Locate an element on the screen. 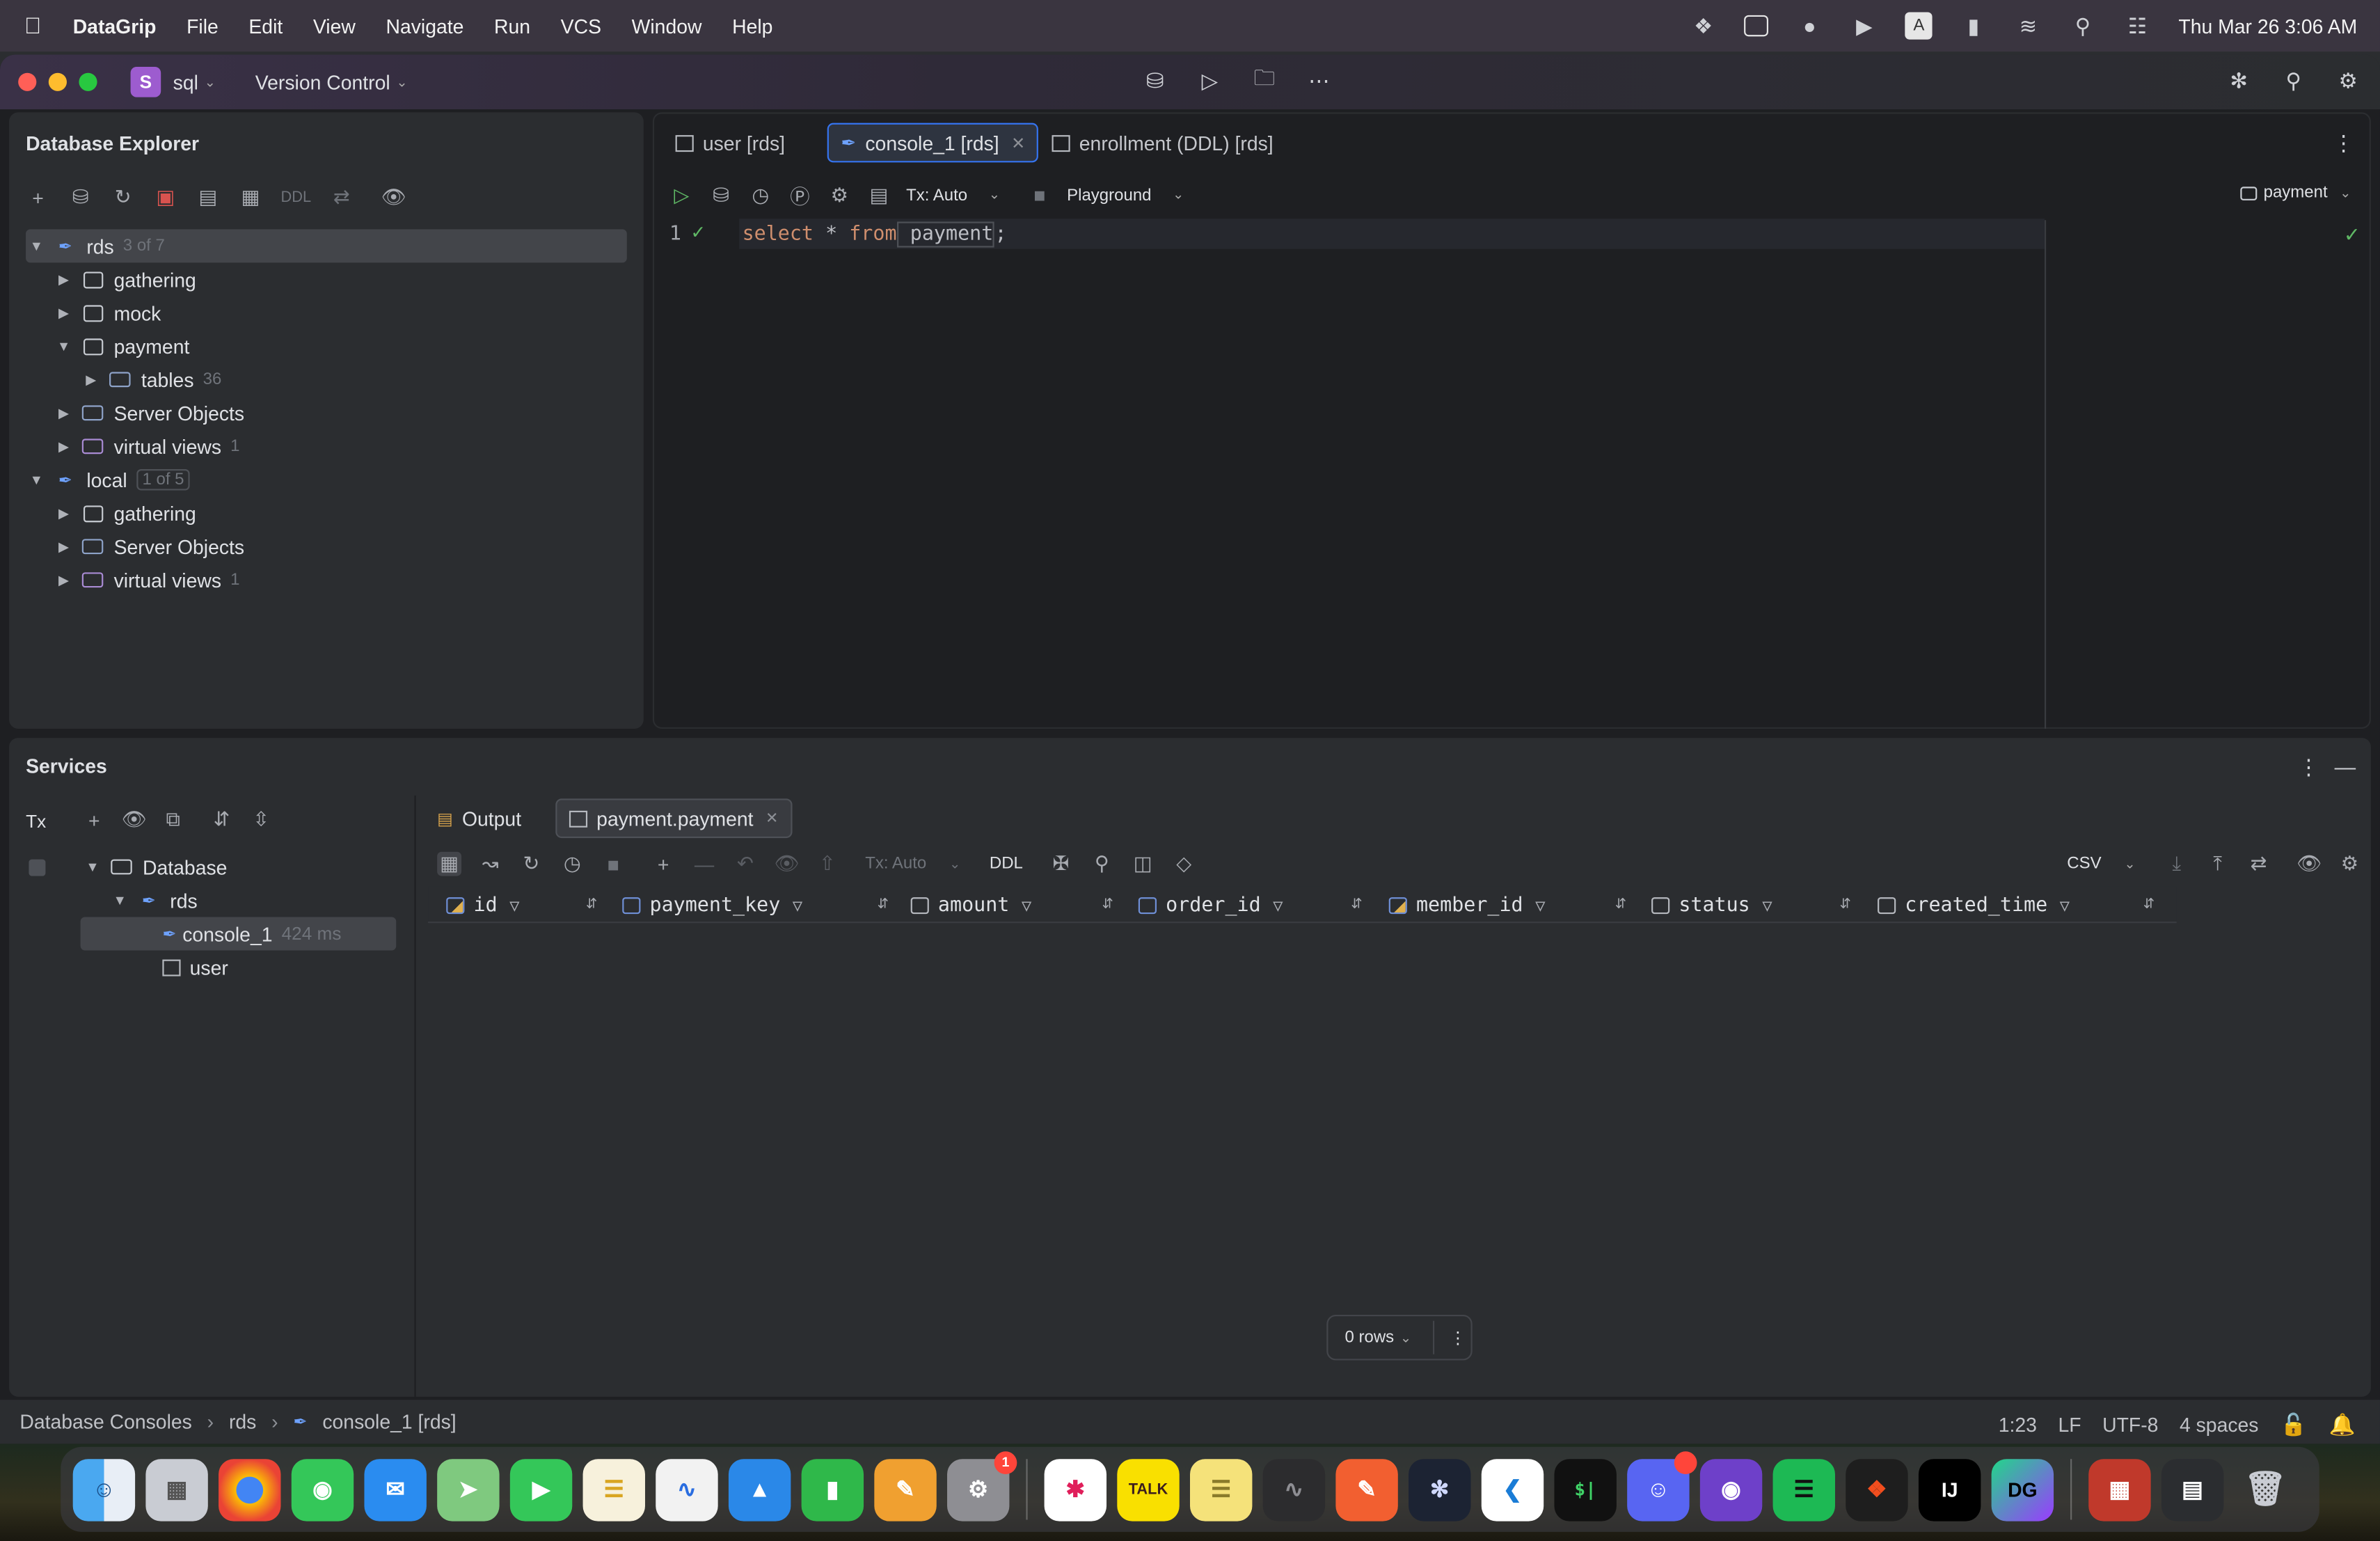  explain-plan-icon: ⛁ is located at coordinates (721, 195).